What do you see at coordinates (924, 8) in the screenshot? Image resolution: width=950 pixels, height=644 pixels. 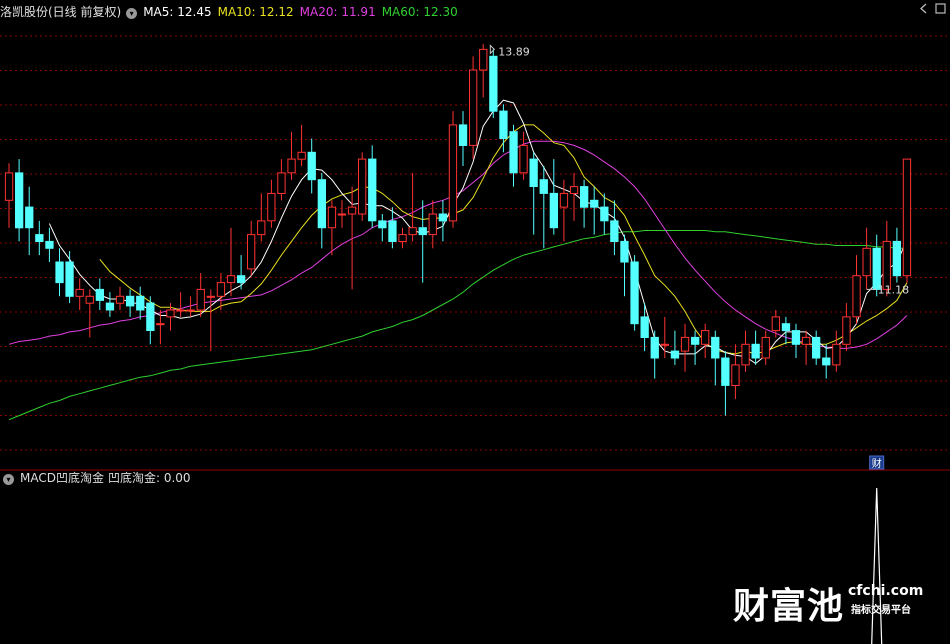 I see `expand-left-icon` at bounding box center [924, 8].